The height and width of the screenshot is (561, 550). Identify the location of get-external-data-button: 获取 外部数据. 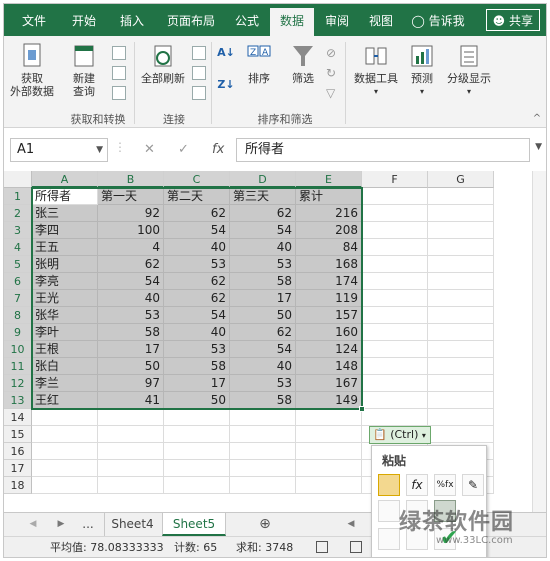
(32, 70).